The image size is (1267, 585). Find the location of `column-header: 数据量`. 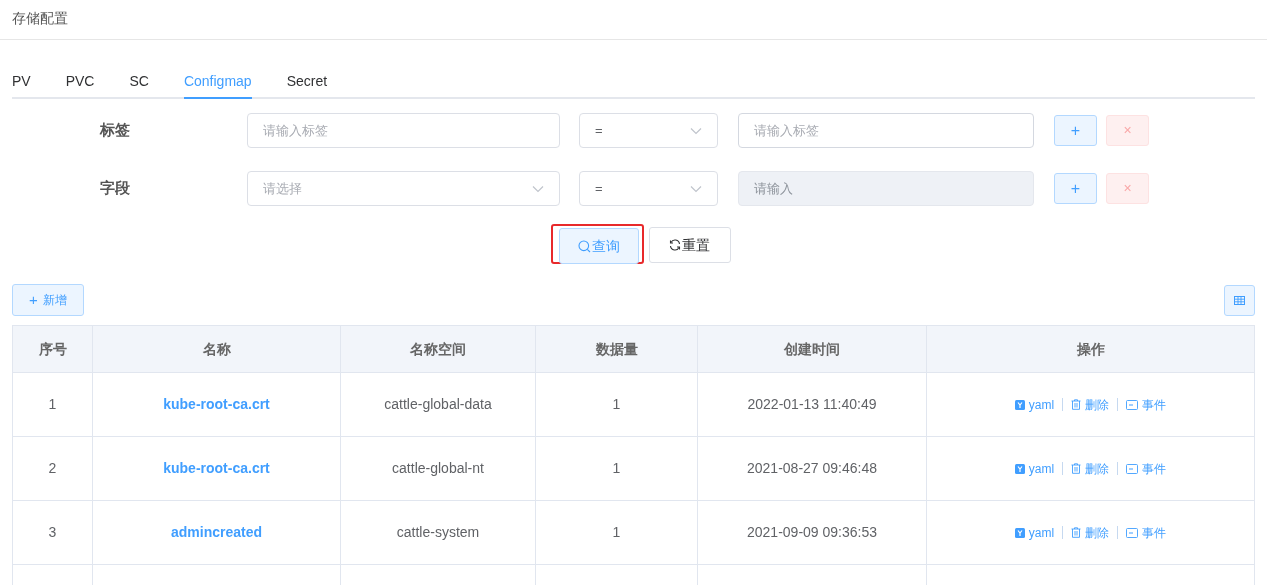

column-header: 数据量 is located at coordinates (616, 349).